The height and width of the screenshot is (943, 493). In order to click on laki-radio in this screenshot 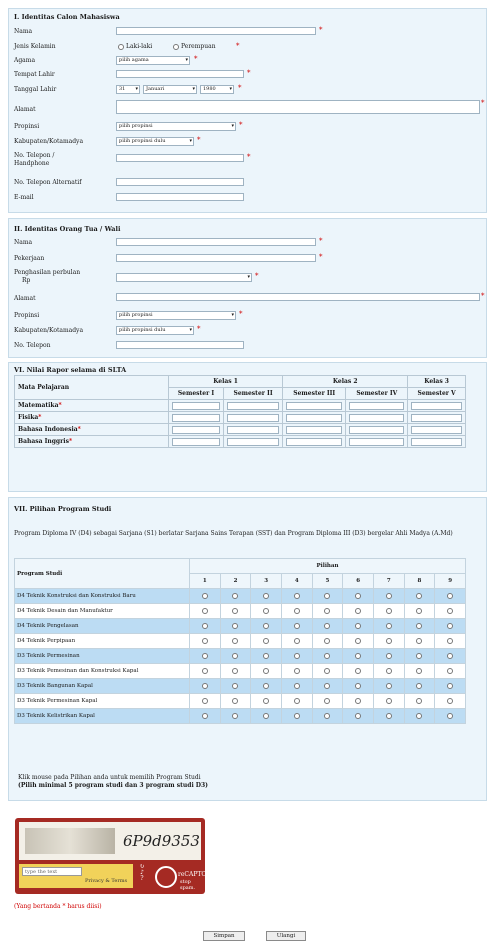, I will do `click(121, 47)`.